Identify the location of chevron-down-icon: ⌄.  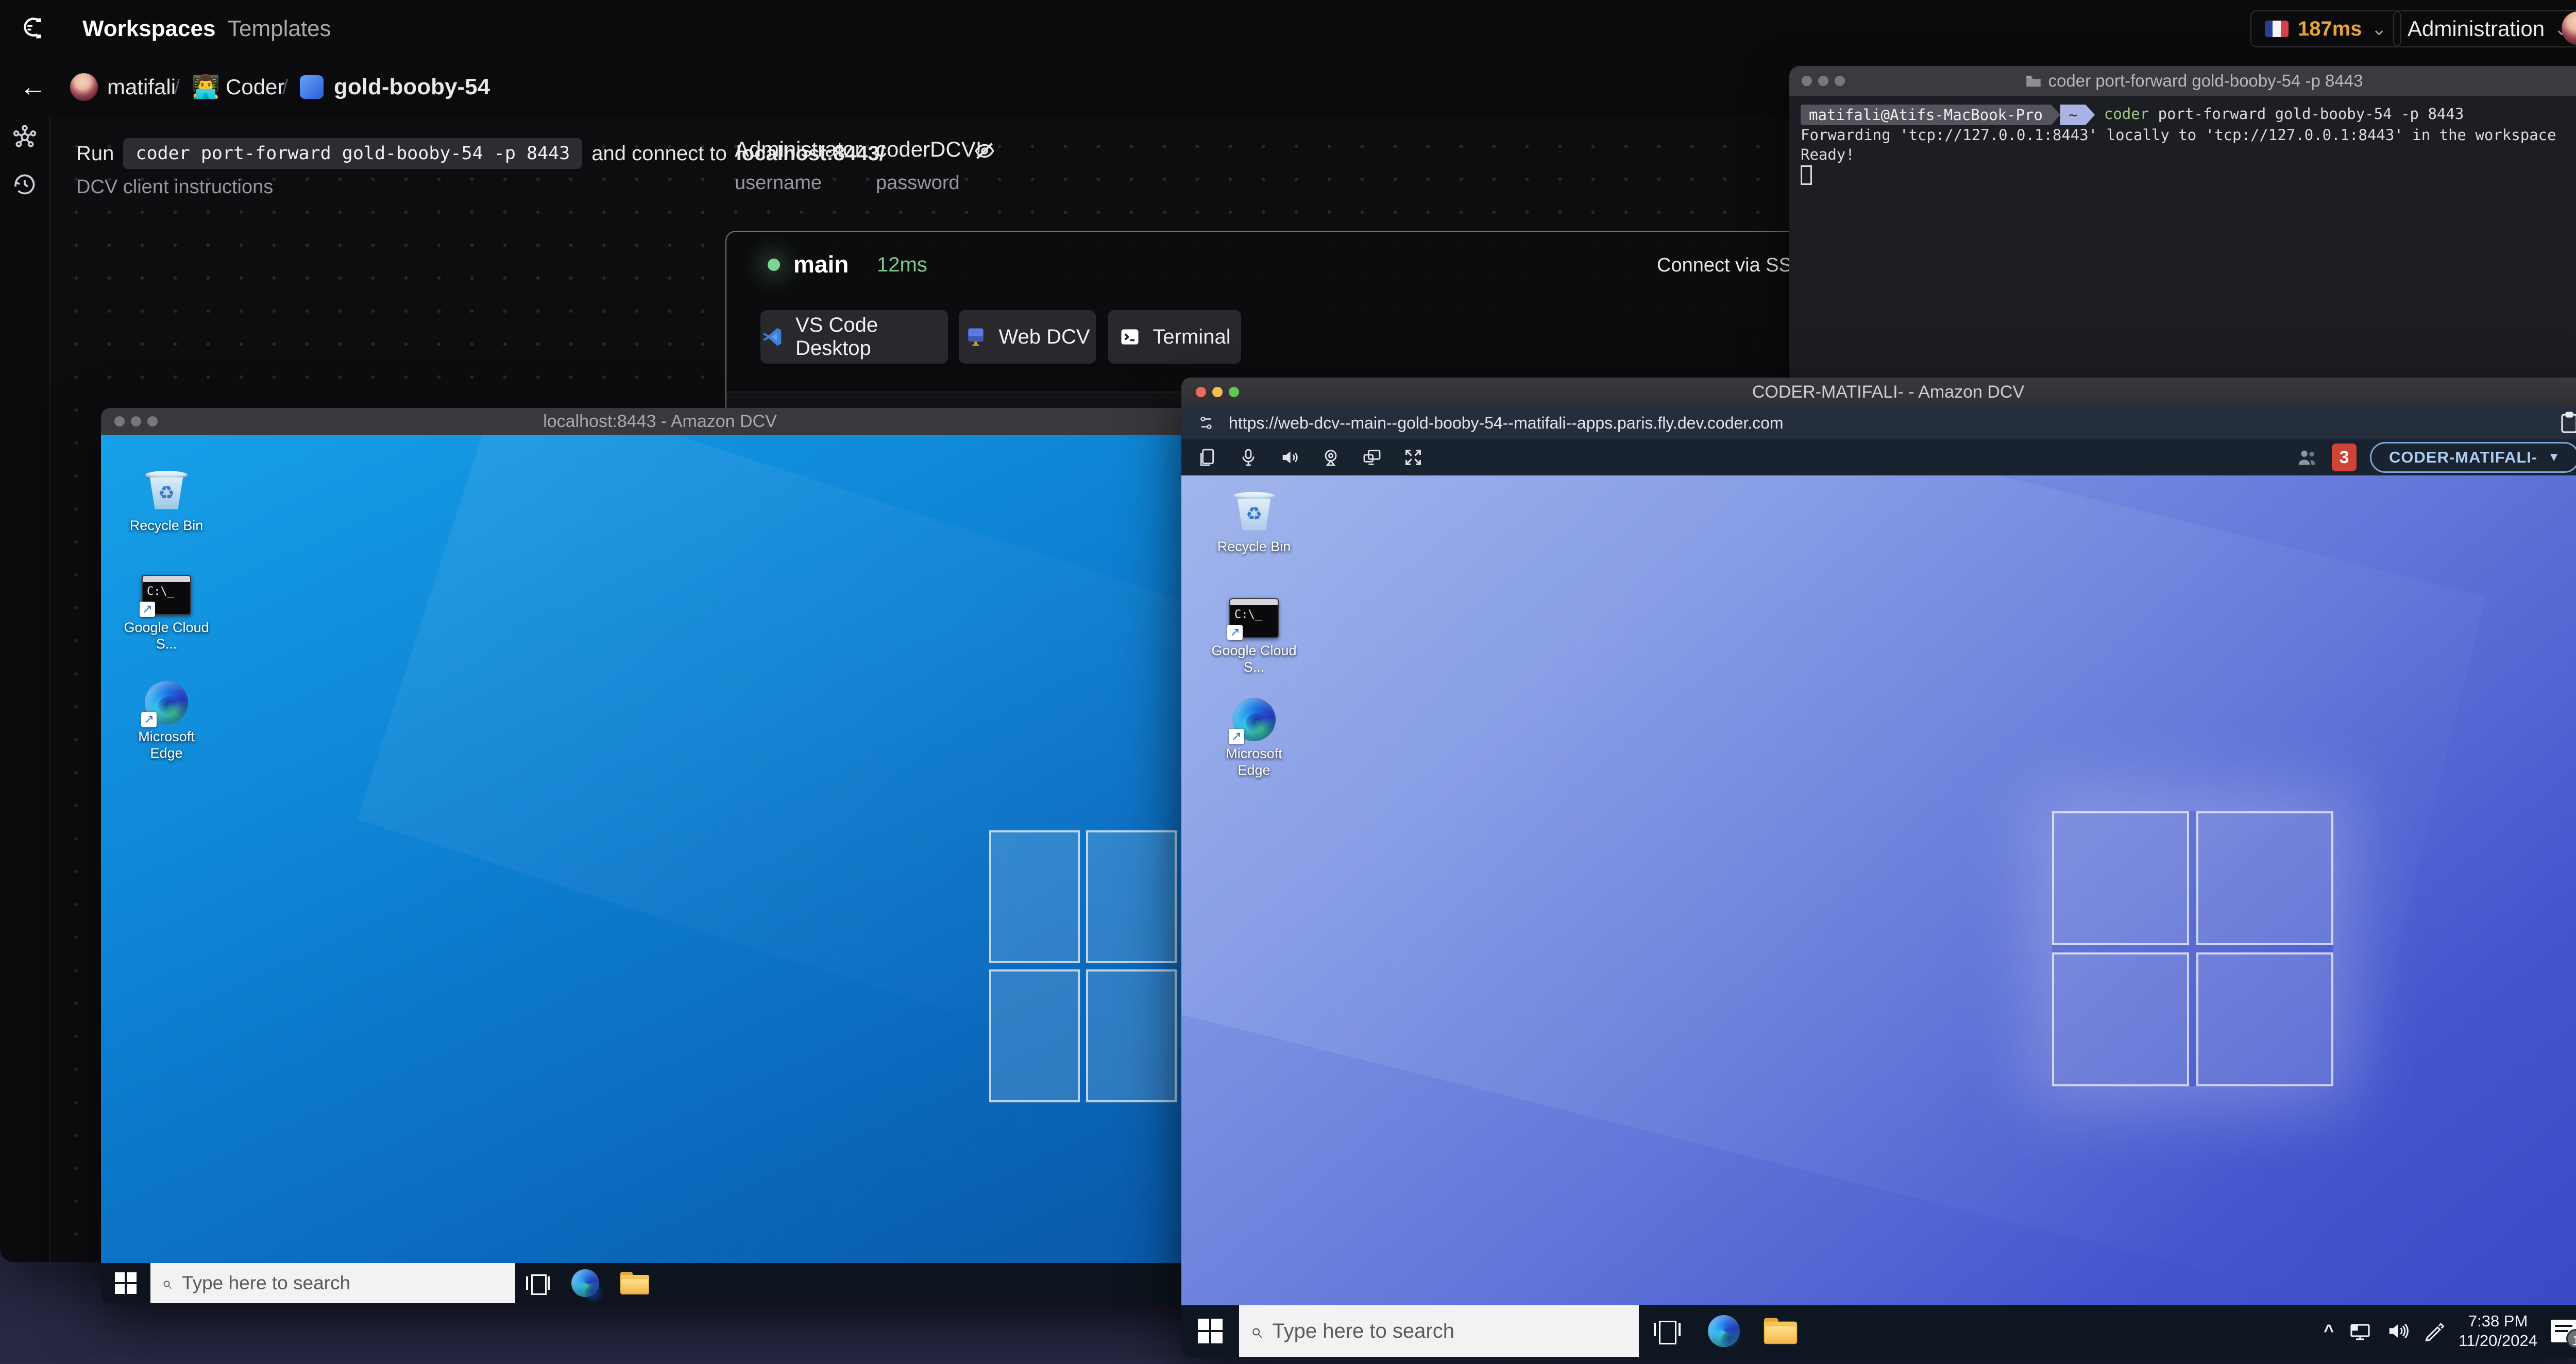
(2379, 28).